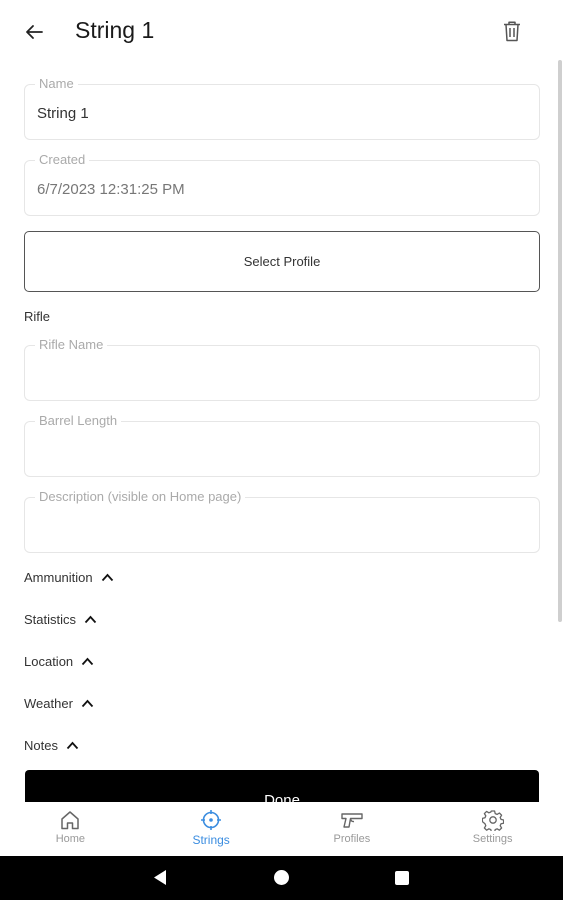  Describe the element at coordinates (70, 820) in the screenshot. I see `home-icon` at that location.